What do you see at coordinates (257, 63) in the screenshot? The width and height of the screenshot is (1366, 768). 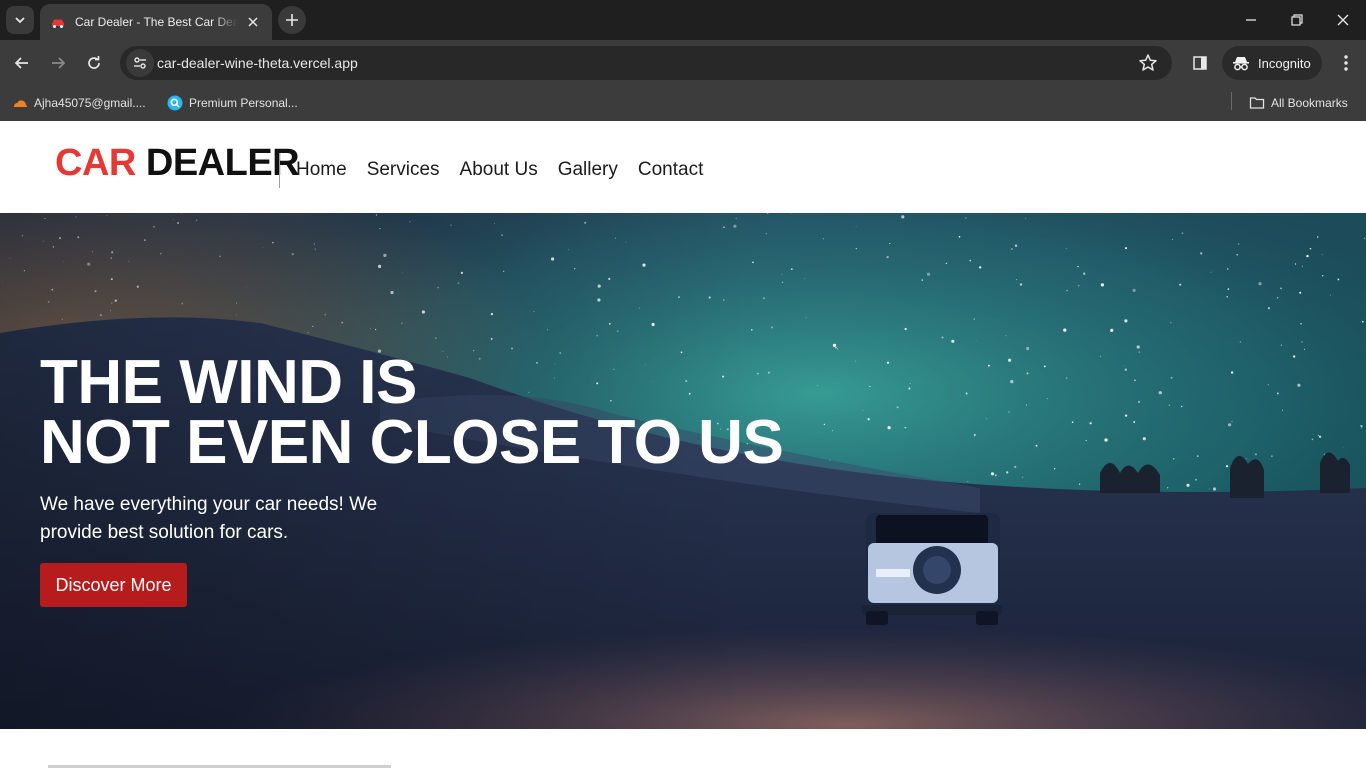 I see `url-text: car-dealer-wine-theta.vercel.app` at bounding box center [257, 63].